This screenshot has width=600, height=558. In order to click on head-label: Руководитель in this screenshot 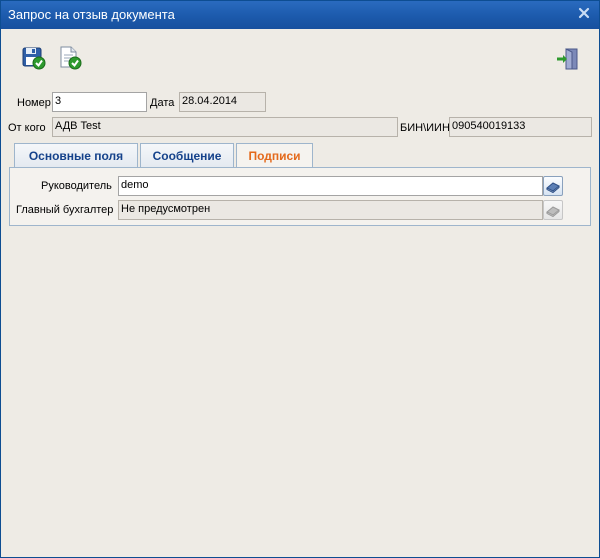, I will do `click(76, 186)`.